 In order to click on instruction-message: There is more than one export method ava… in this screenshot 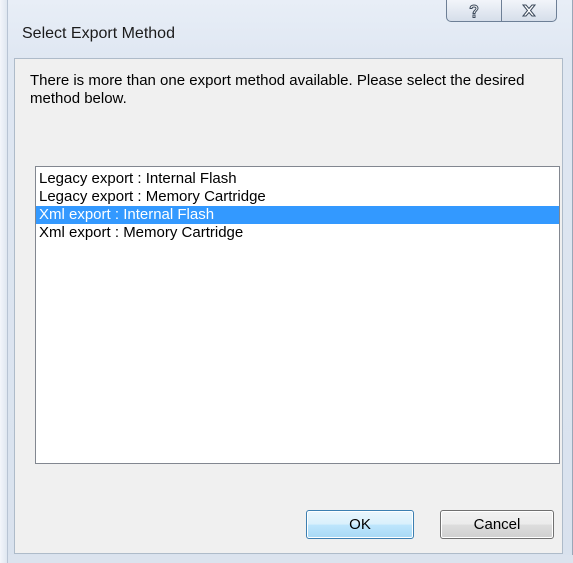, I will do `click(277, 89)`.